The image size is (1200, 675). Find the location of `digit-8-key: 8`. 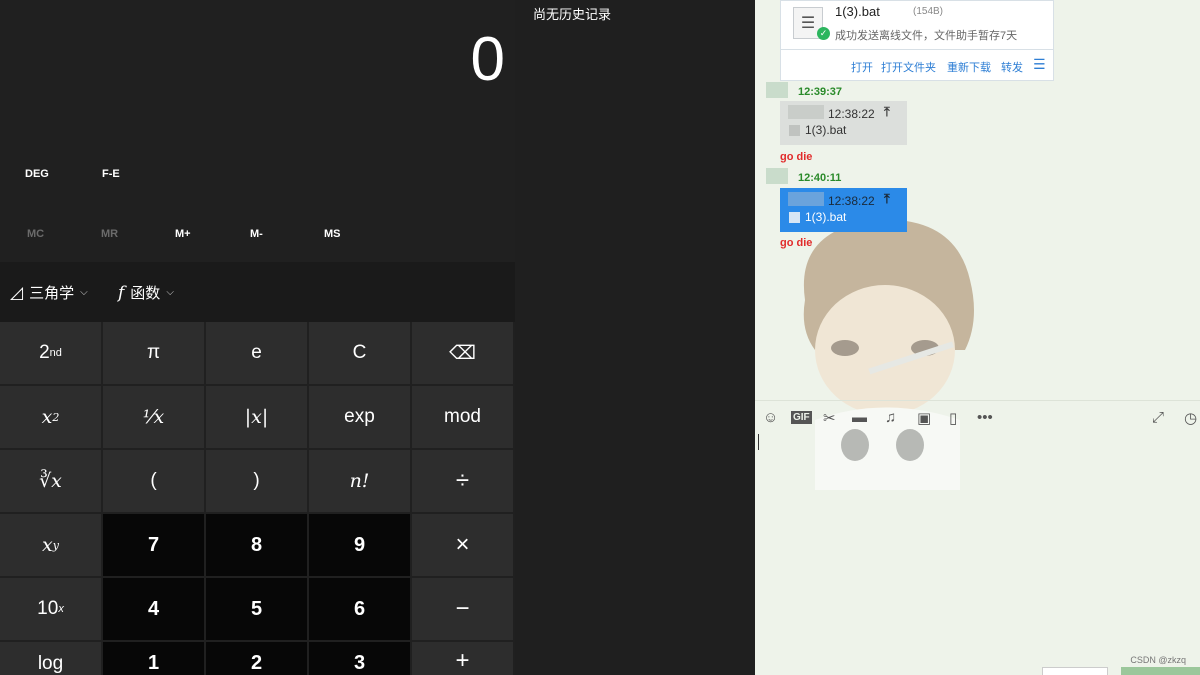

digit-8-key: 8 is located at coordinates (256, 545).